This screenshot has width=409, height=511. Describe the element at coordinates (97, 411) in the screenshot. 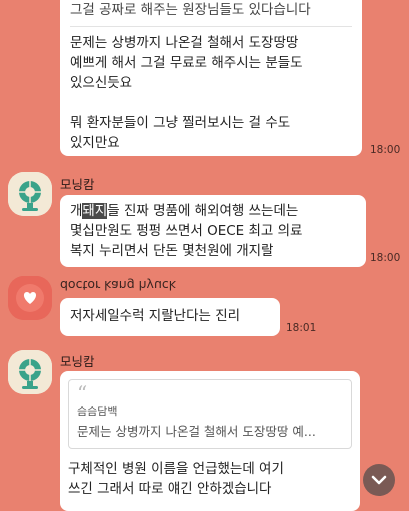

I see `quote-author: 슴슴담백` at that location.